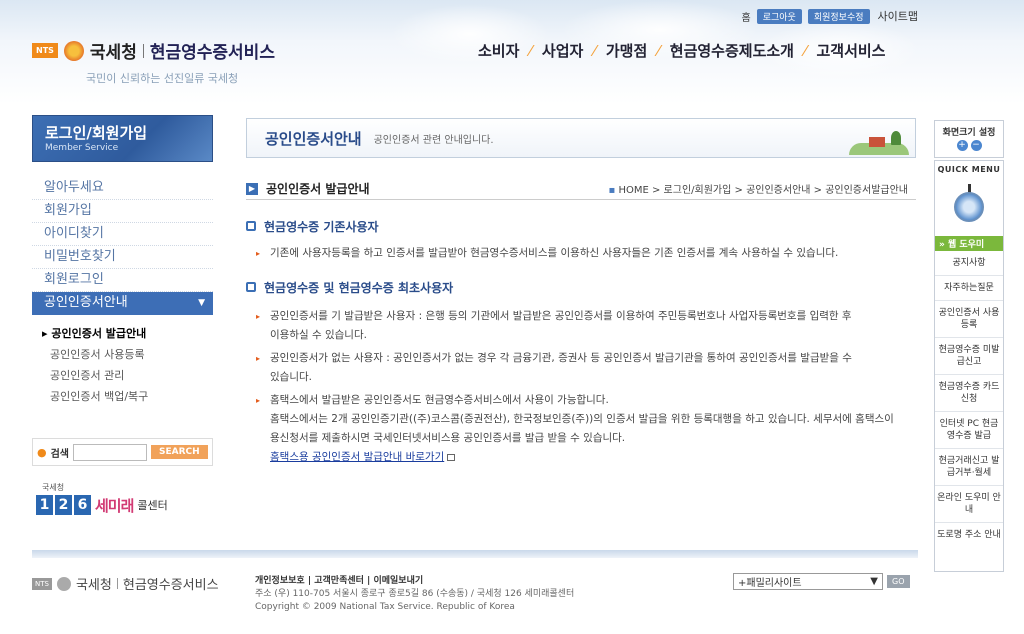 This screenshot has width=1024, height=634. I want to click on section-title: 공인인증서 발급안내, so click(318, 189).